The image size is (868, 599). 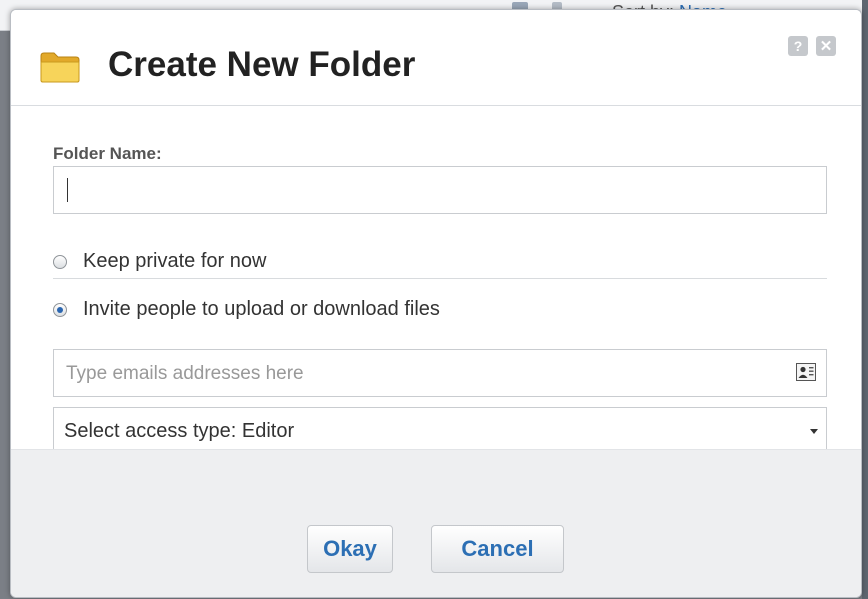 What do you see at coordinates (497, 549) in the screenshot?
I see `cancel-button: Cancel` at bounding box center [497, 549].